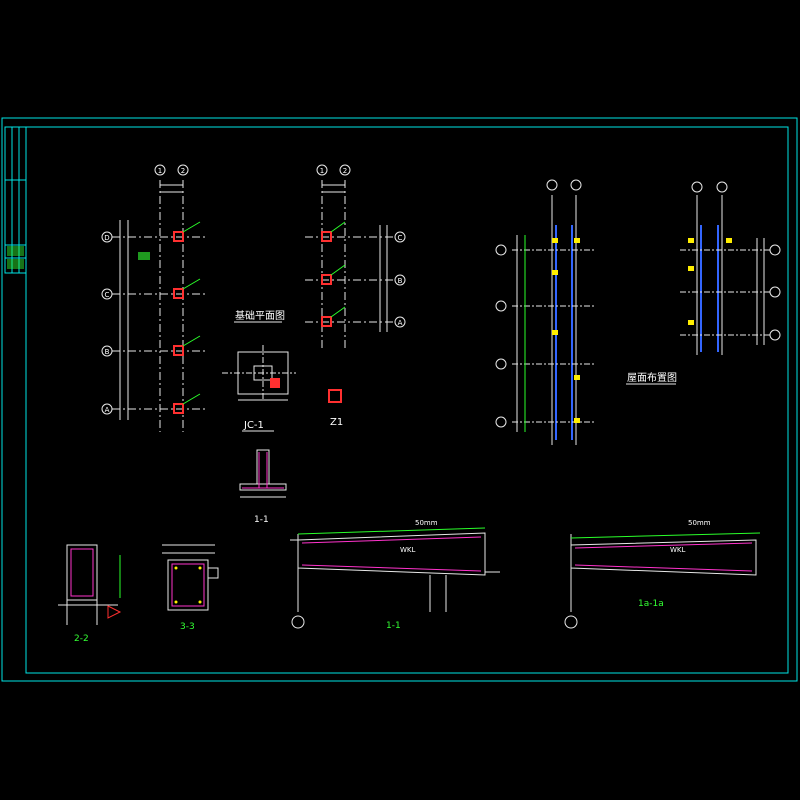  Describe the element at coordinates (153, 298) in the screenshot. I see `plan-foundation: 1 2 D C B A` at that location.